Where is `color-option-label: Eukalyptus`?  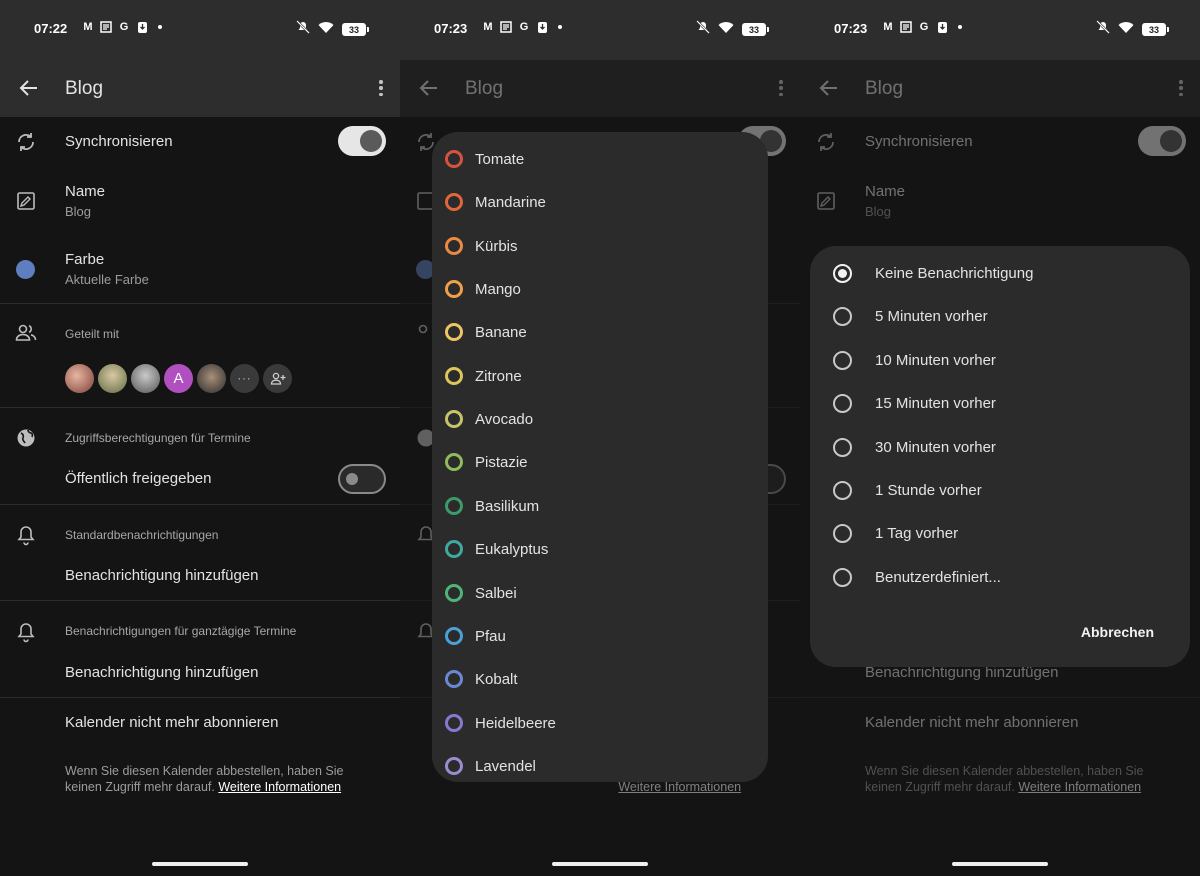
color-option-label: Eukalyptus is located at coordinates (512, 550).